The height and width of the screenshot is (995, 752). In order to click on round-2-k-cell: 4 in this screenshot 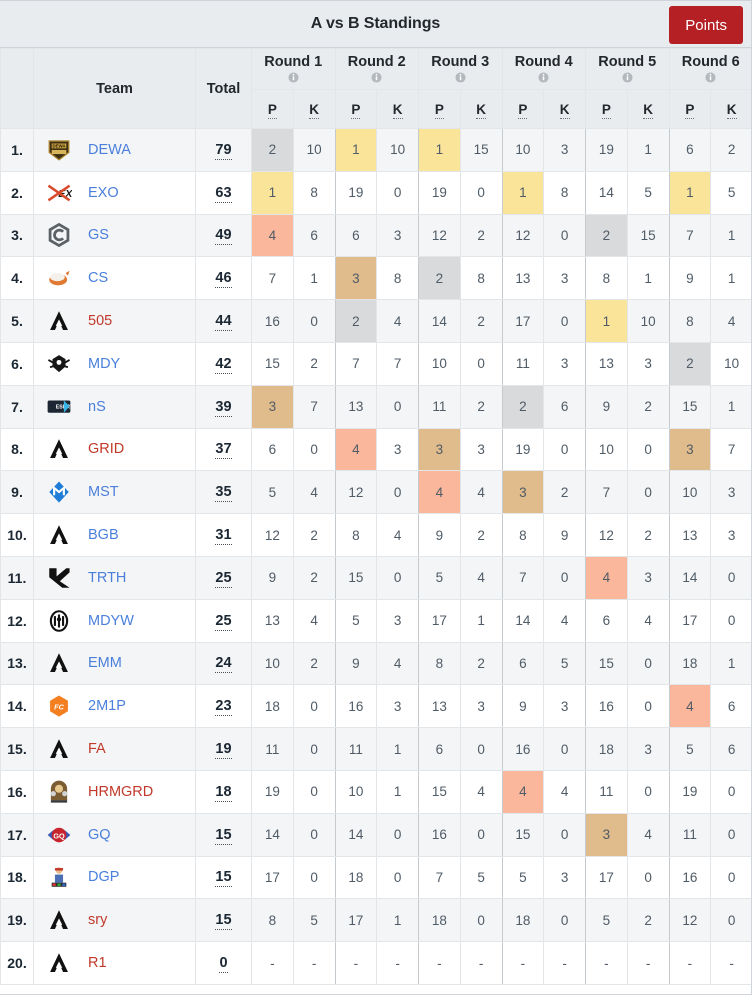, I will do `click(397, 535)`.